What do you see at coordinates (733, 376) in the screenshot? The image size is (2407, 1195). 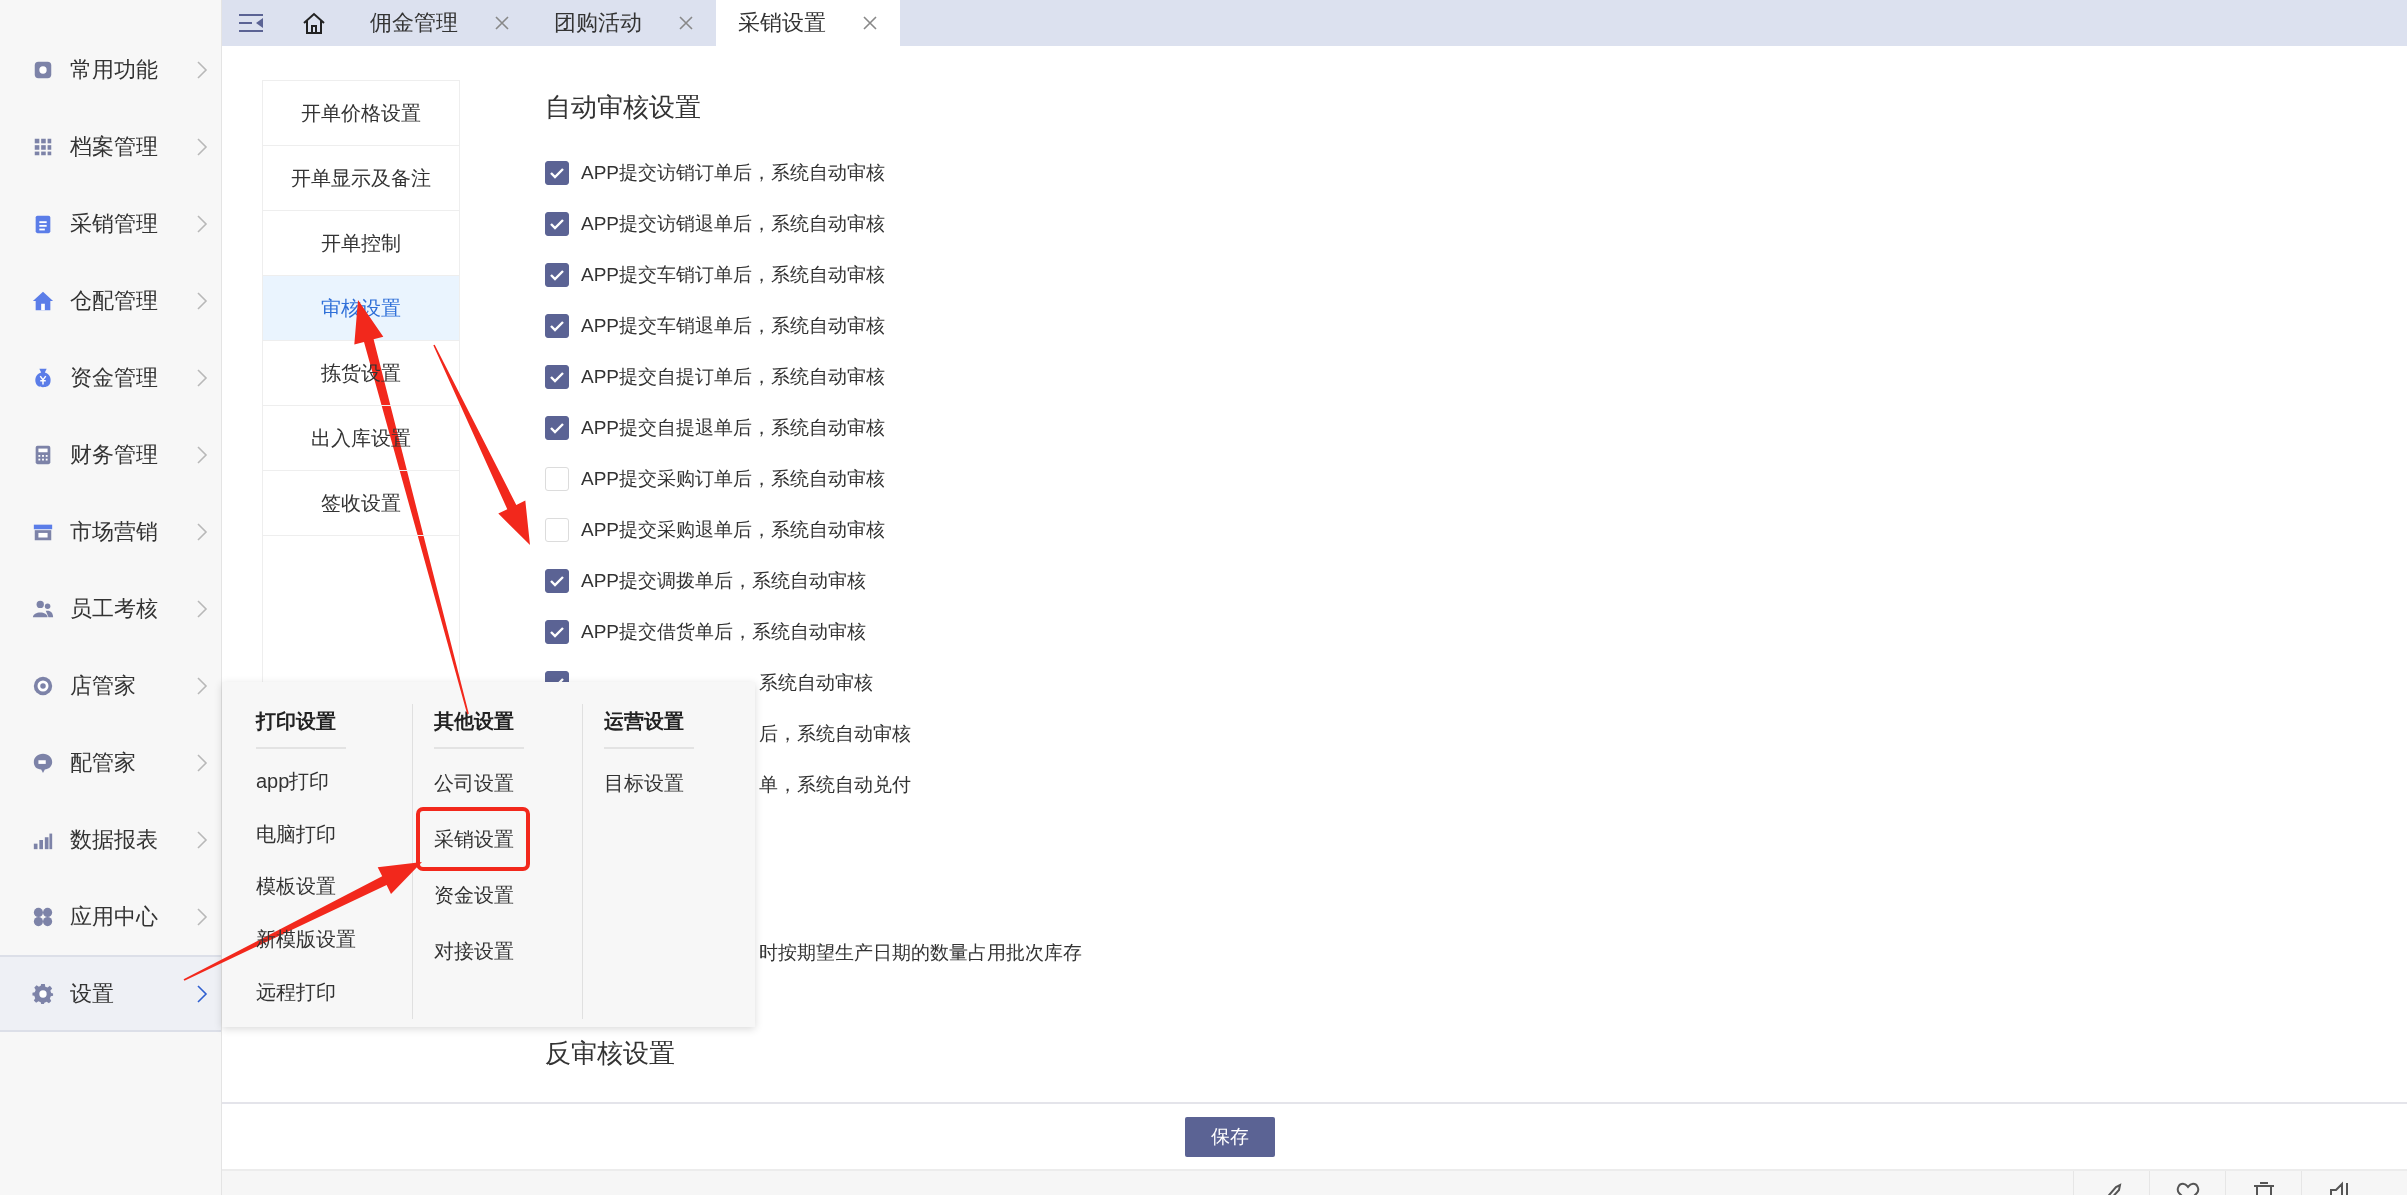 I see `option-label: APP提交自提订单后，系统自动审核` at bounding box center [733, 376].